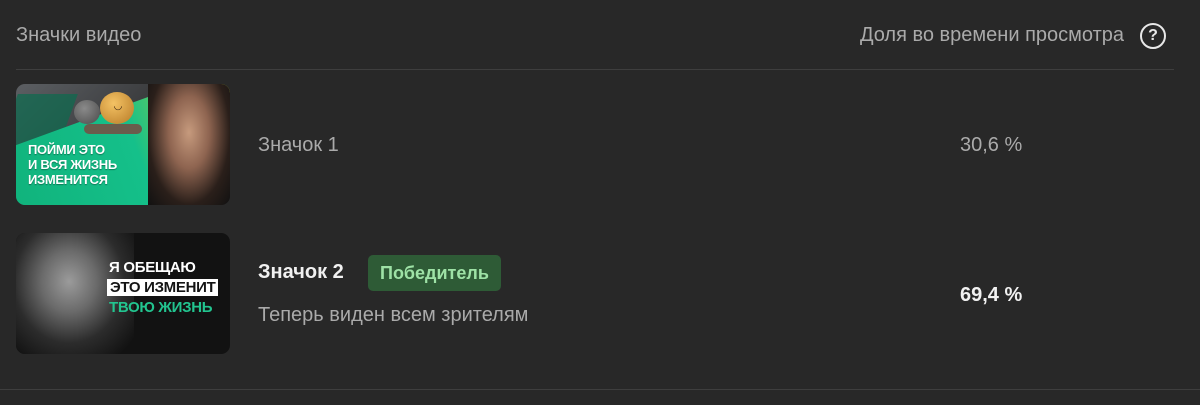 The width and height of the screenshot is (1200, 405). I want to click on stone-icon, so click(87, 112).